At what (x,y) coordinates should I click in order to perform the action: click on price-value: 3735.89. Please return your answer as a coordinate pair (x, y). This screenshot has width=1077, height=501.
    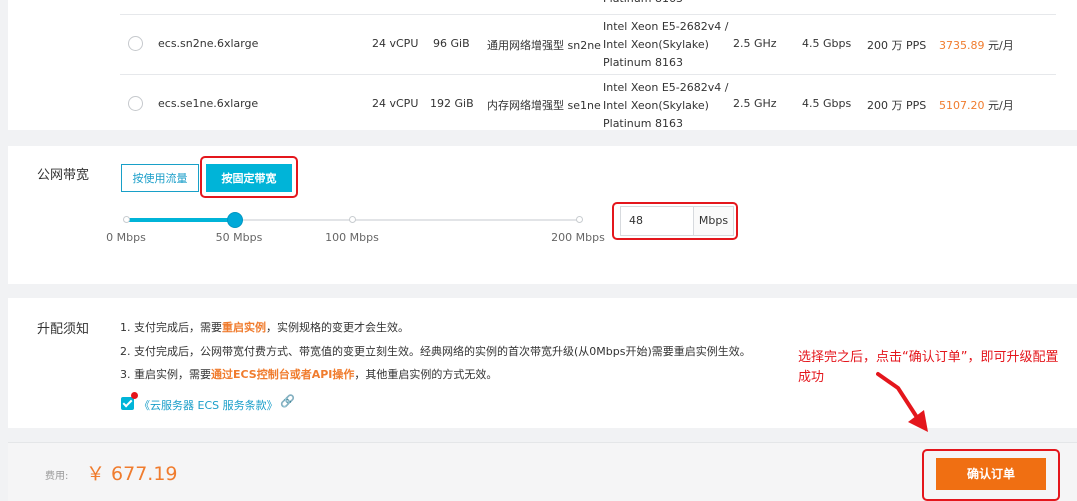
    Looking at the image, I should click on (962, 45).